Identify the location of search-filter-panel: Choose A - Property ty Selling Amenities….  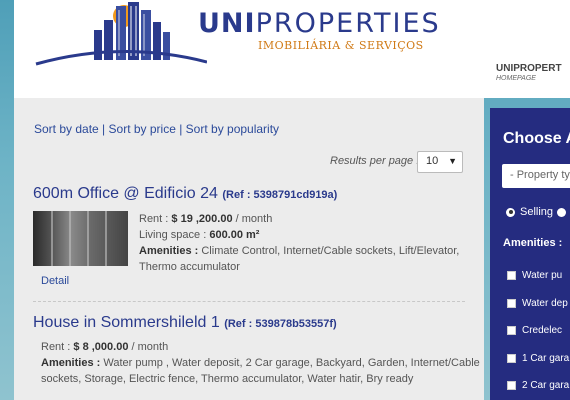
(530, 254).